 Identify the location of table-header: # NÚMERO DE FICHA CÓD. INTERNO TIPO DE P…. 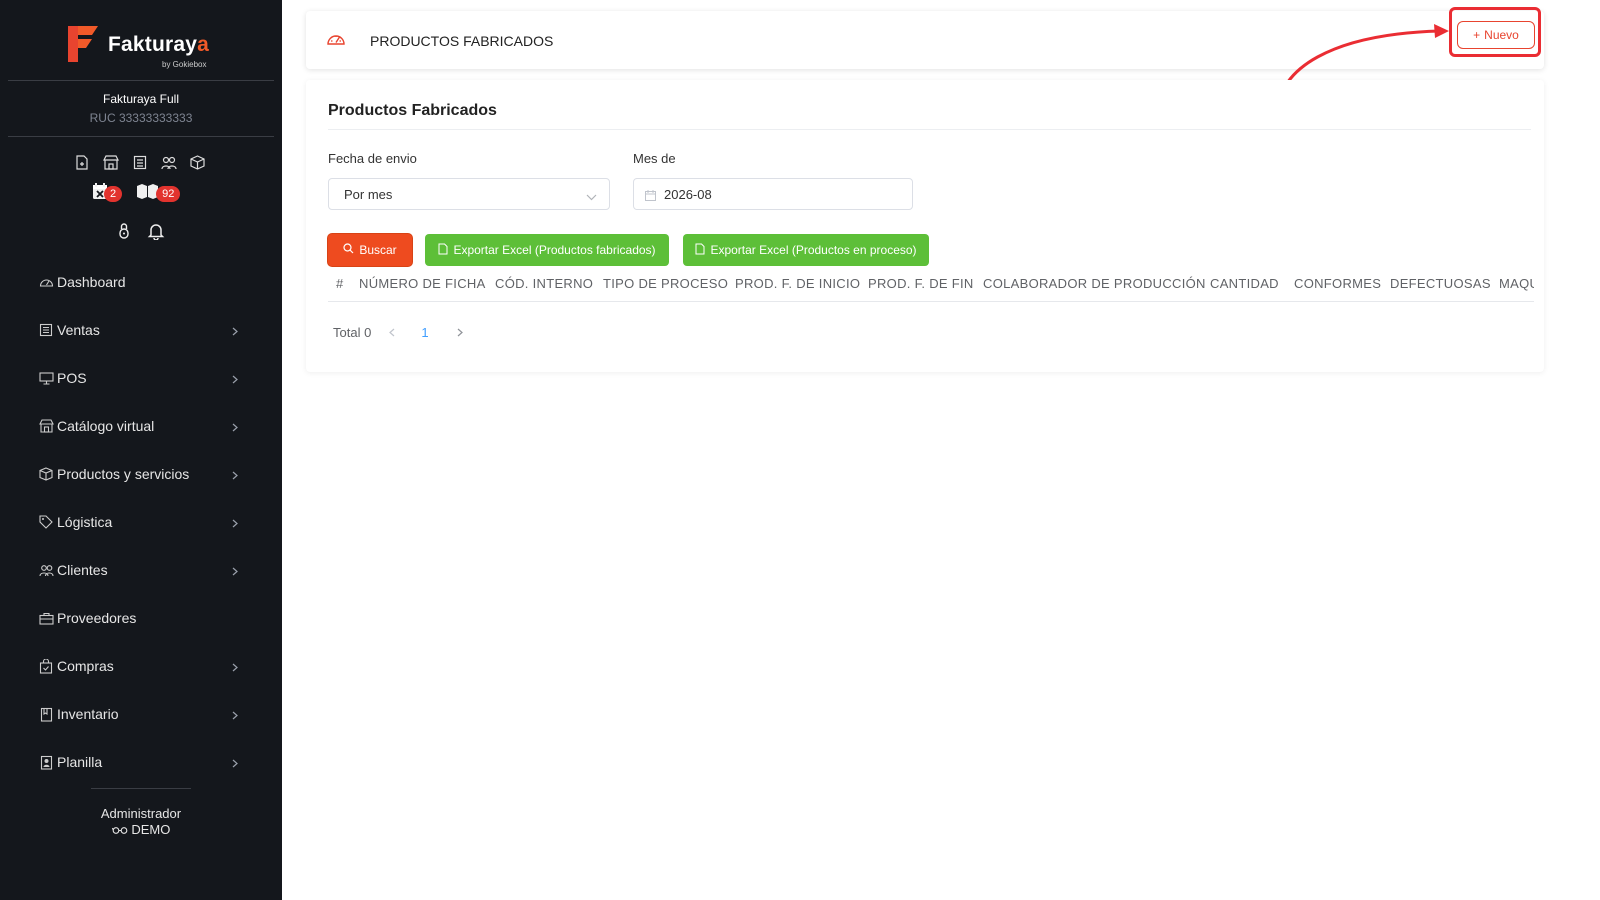
(931, 286).